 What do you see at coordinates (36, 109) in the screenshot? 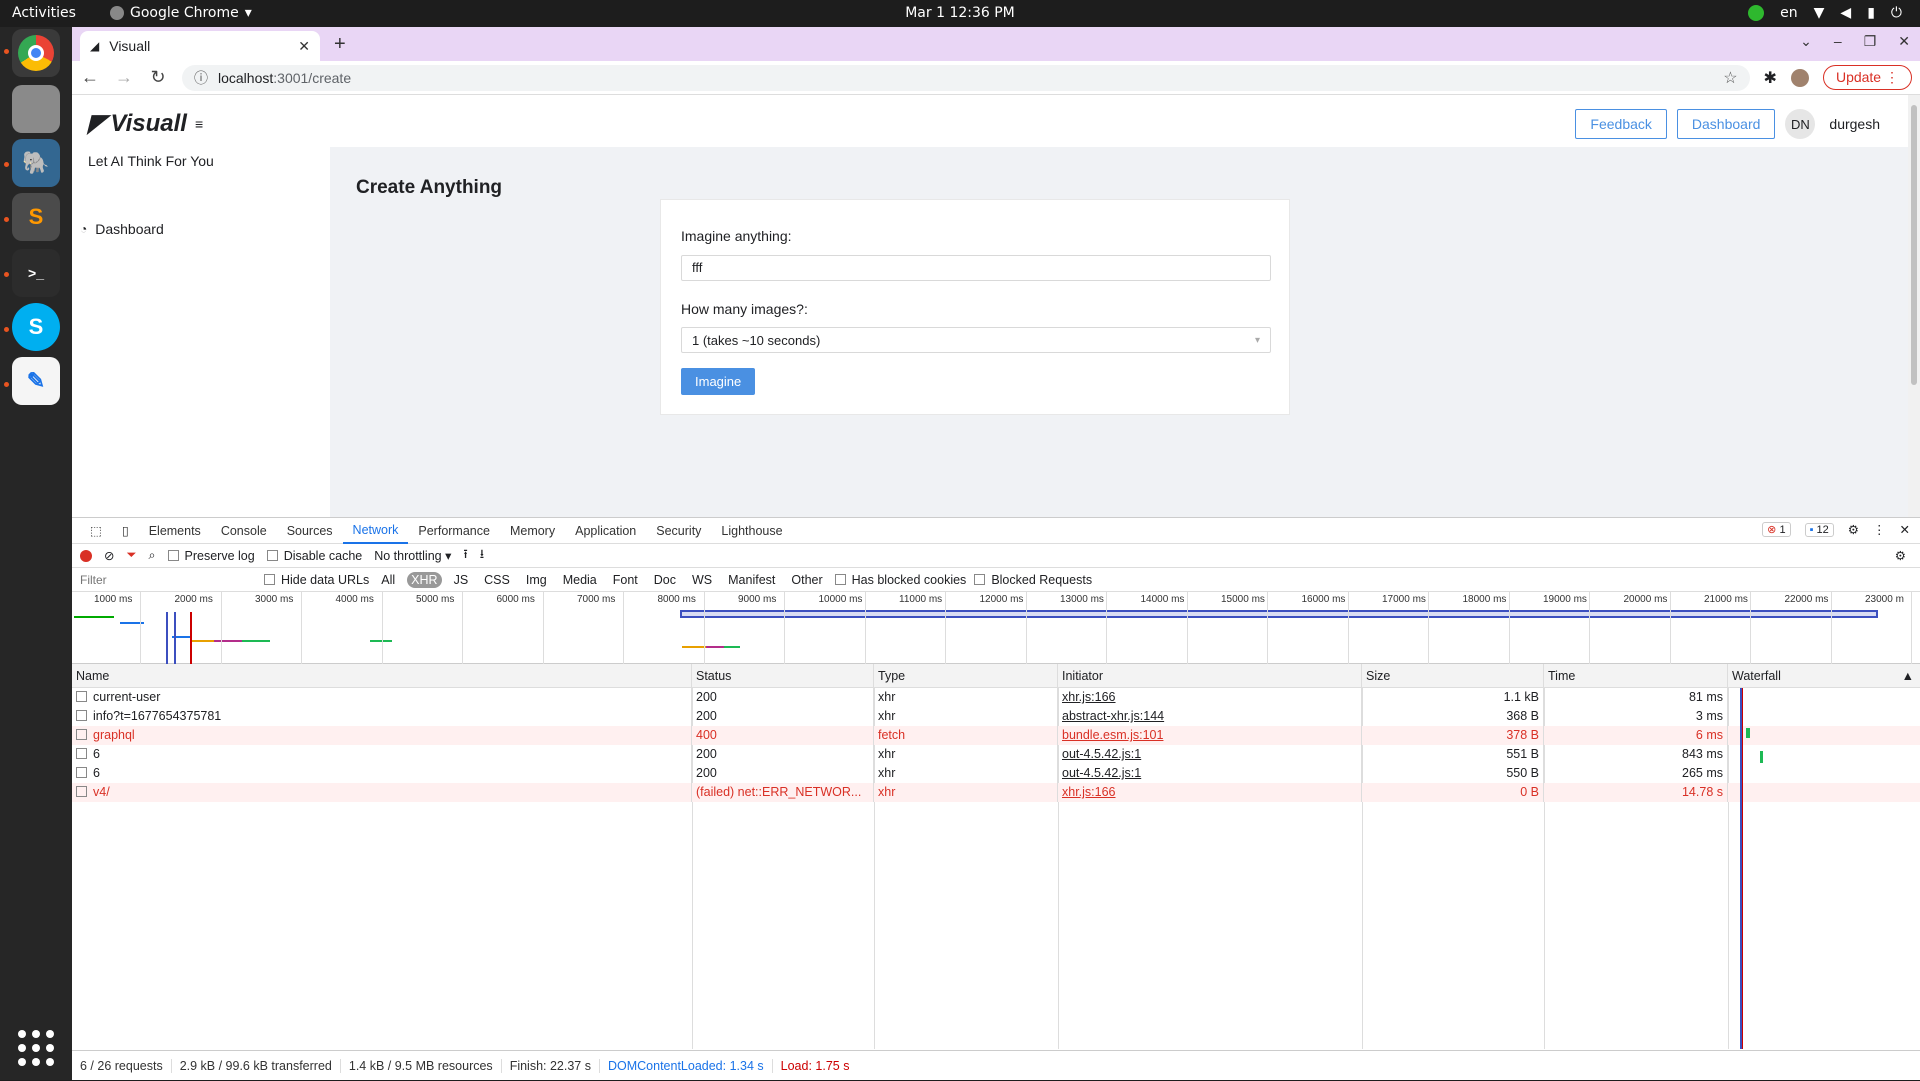
I see `files-icon` at bounding box center [36, 109].